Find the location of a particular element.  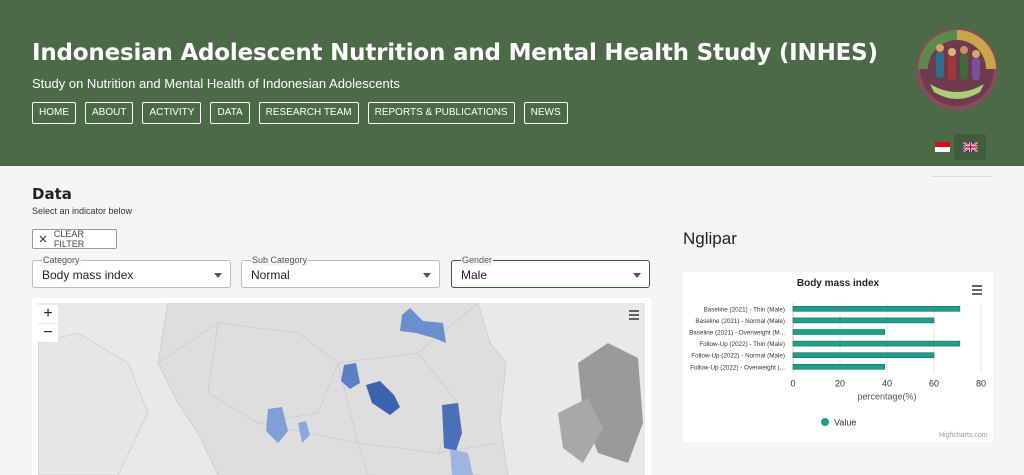

id-flag-icon is located at coordinates (942, 147).